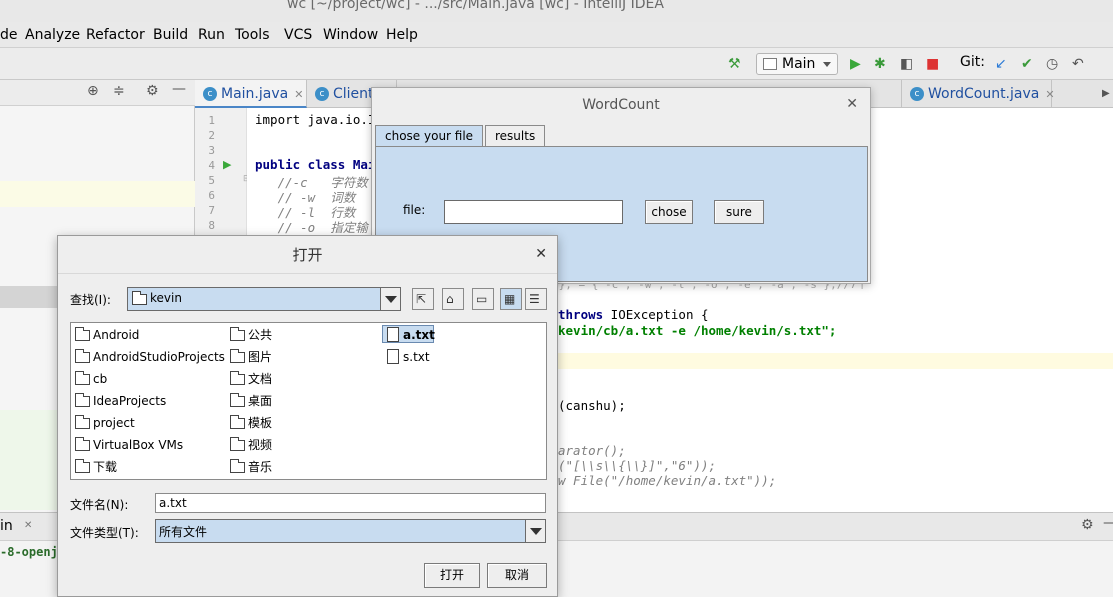  Describe the element at coordinates (880, 64) in the screenshot. I see `debug-icon: ✱` at that location.